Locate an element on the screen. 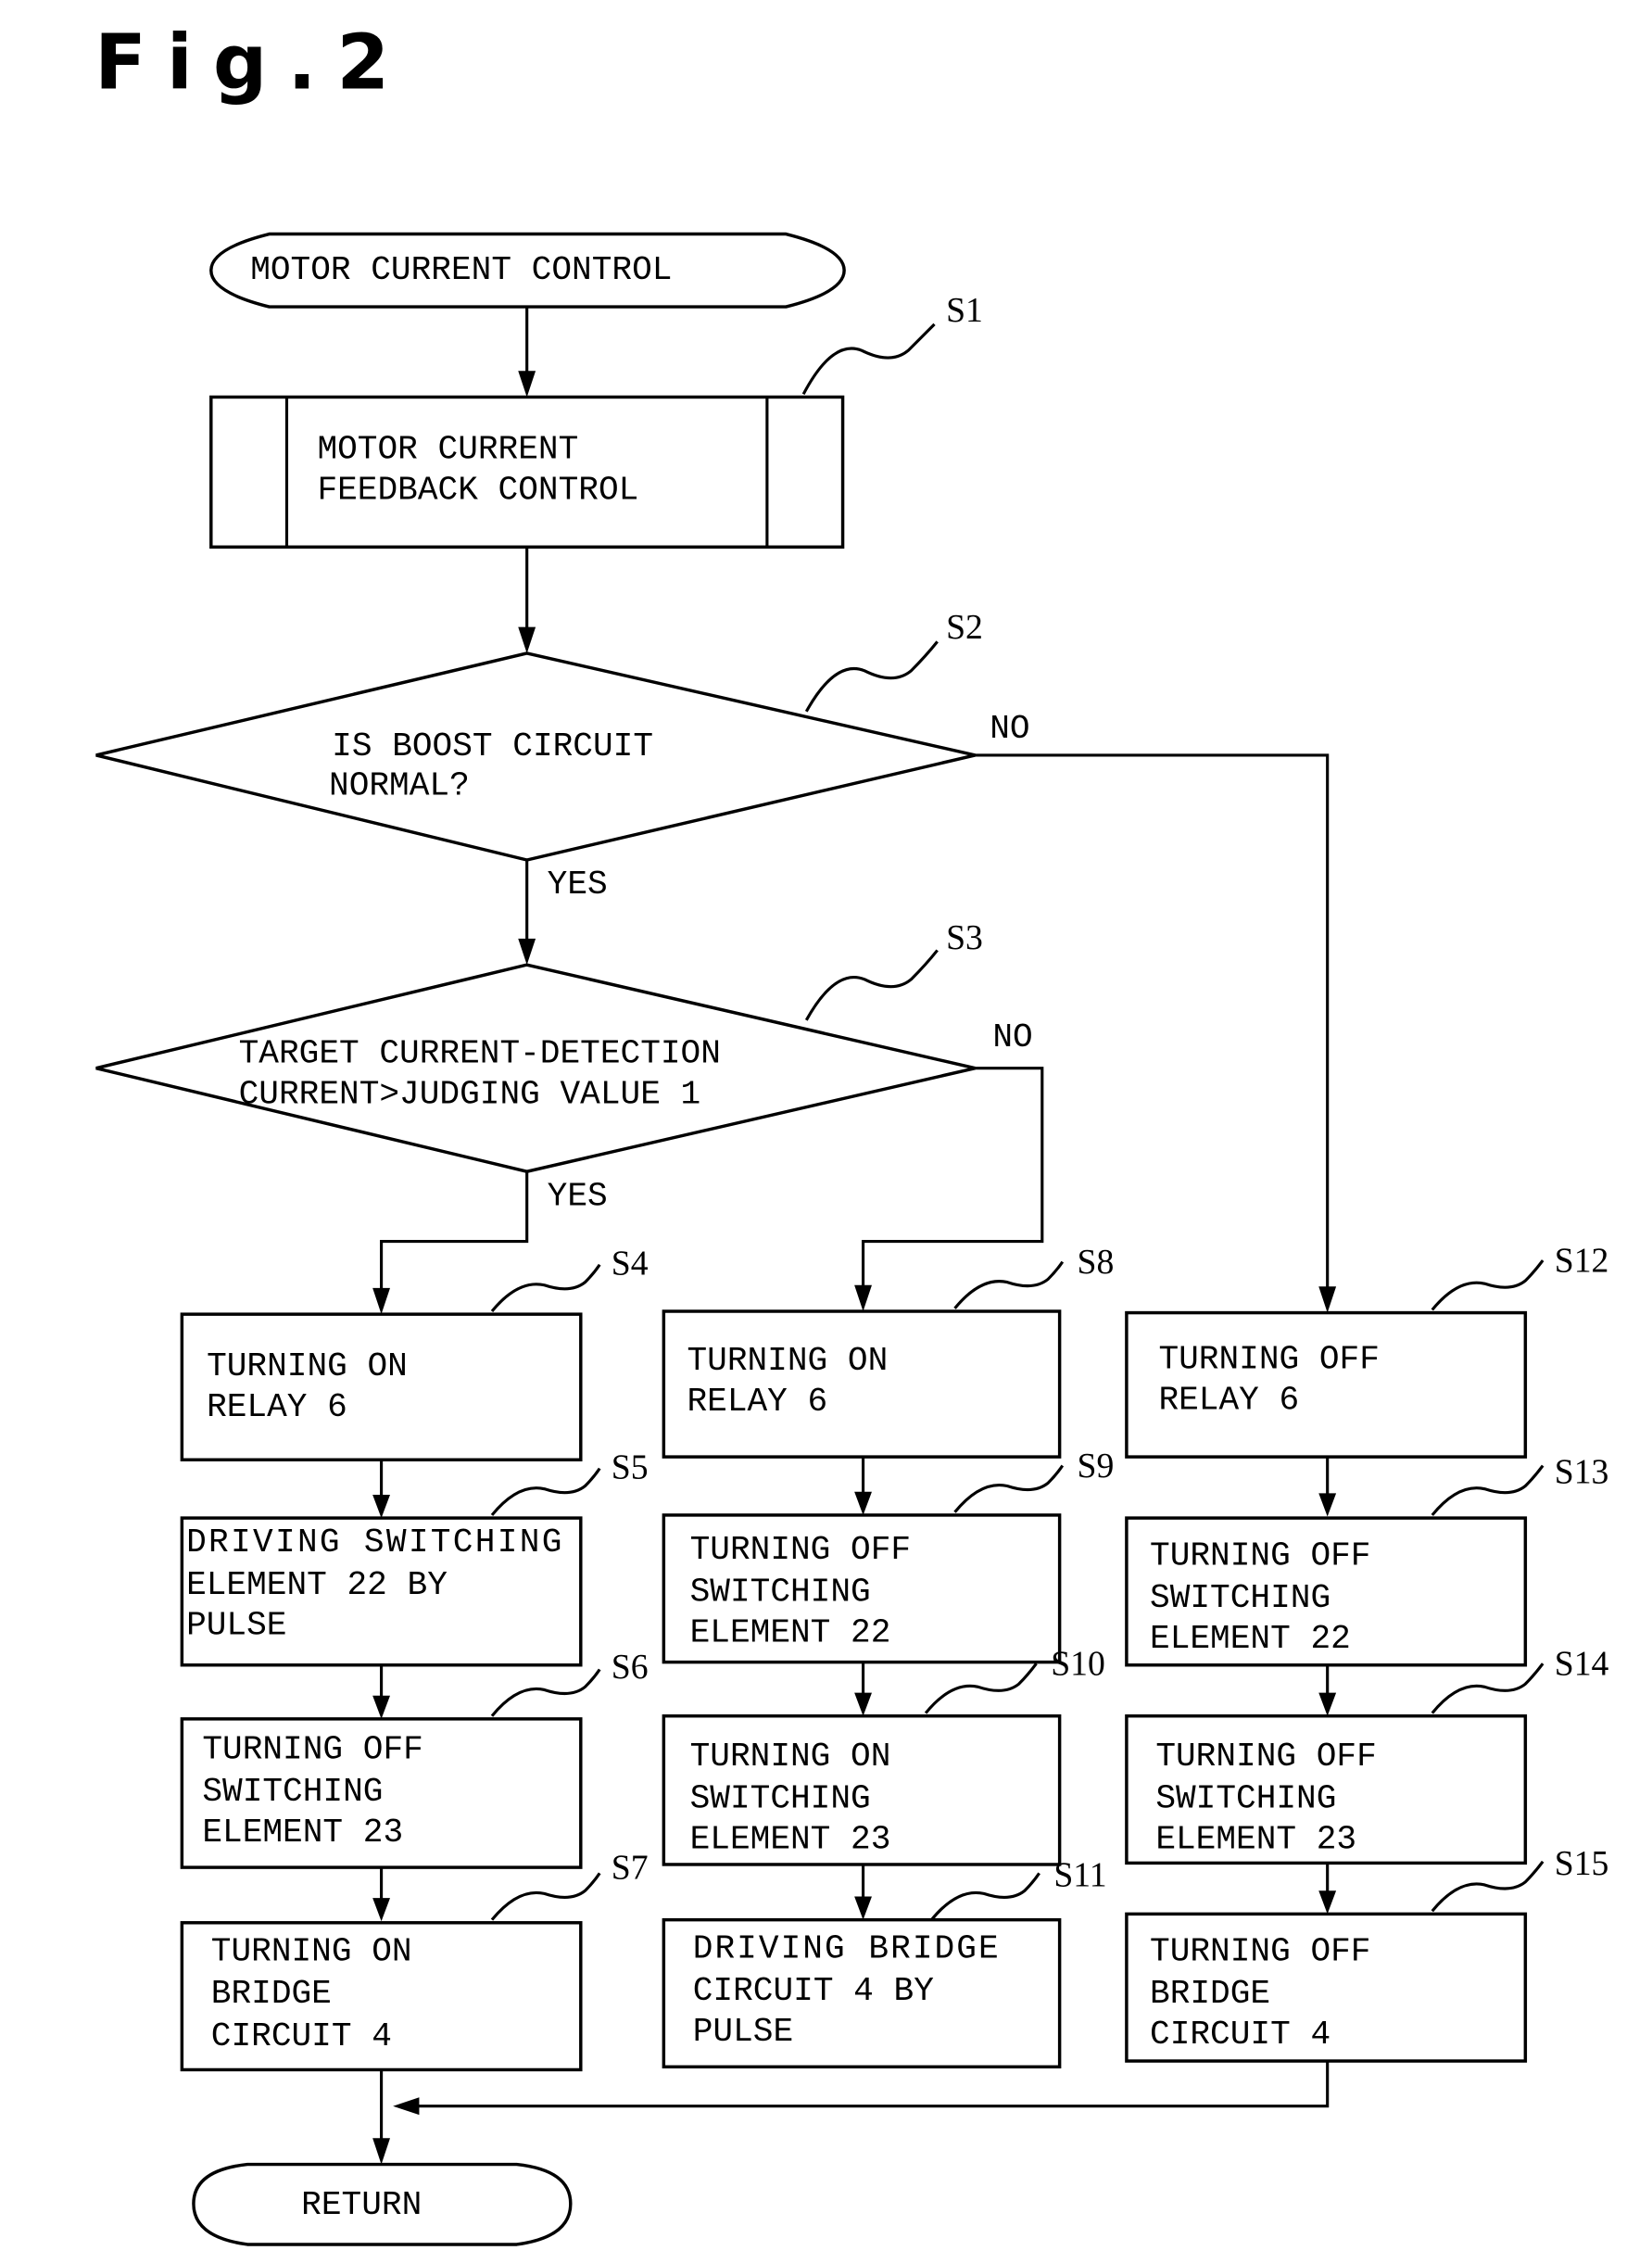  ref-s12: S12 is located at coordinates (1582, 1261).